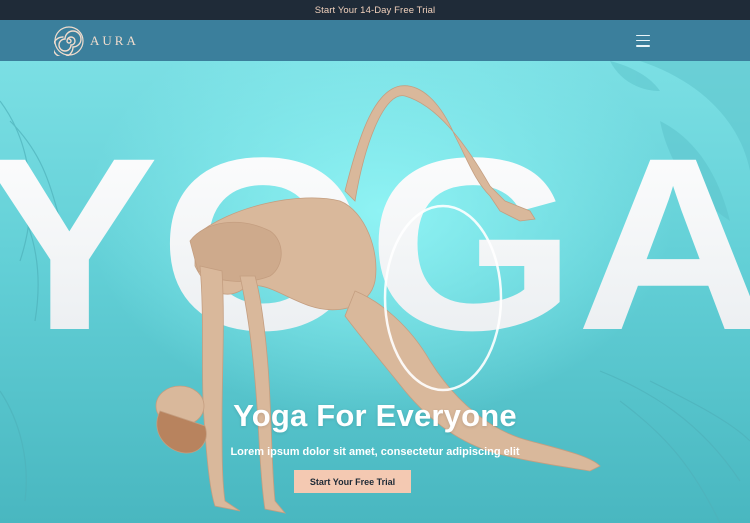 This screenshot has height=523, width=750. I want to click on promo-link: Start Your 14-Day Free Trial, so click(375, 10).